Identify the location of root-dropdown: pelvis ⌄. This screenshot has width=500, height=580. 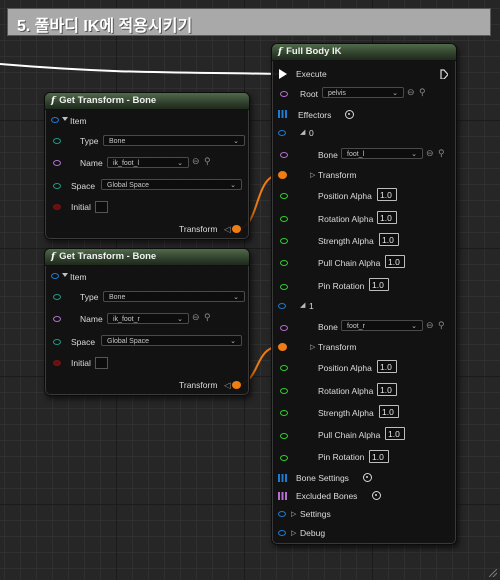
(363, 92).